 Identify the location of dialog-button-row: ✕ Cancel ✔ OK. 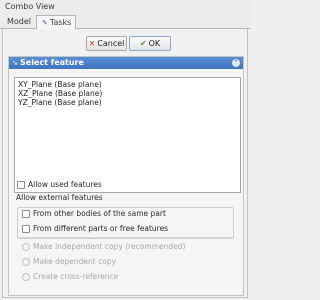
(126, 44).